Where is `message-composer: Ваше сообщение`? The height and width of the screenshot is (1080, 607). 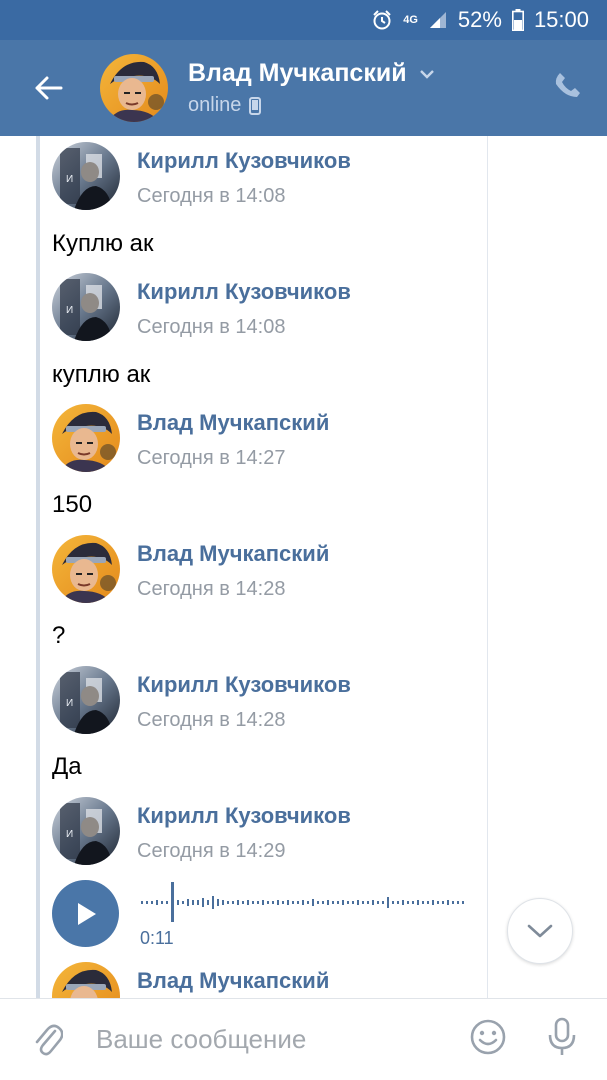
message-composer: Ваше сообщение is located at coordinates (303, 1039).